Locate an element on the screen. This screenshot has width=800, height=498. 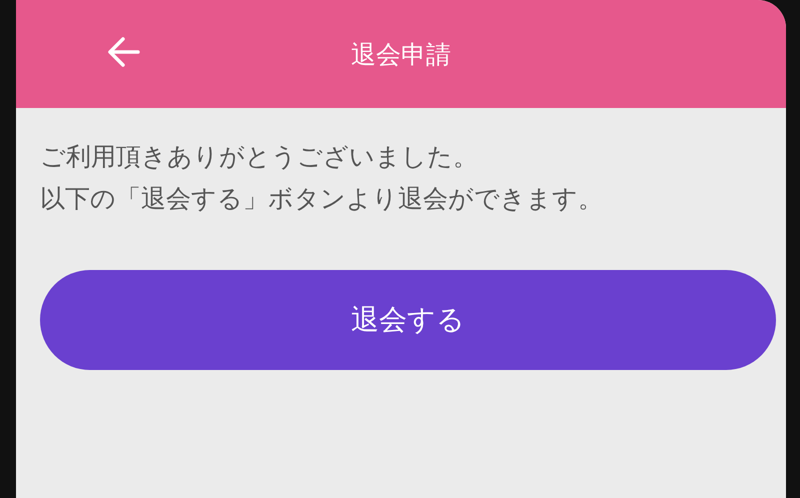
page-title: 退会申請 is located at coordinates (401, 54).